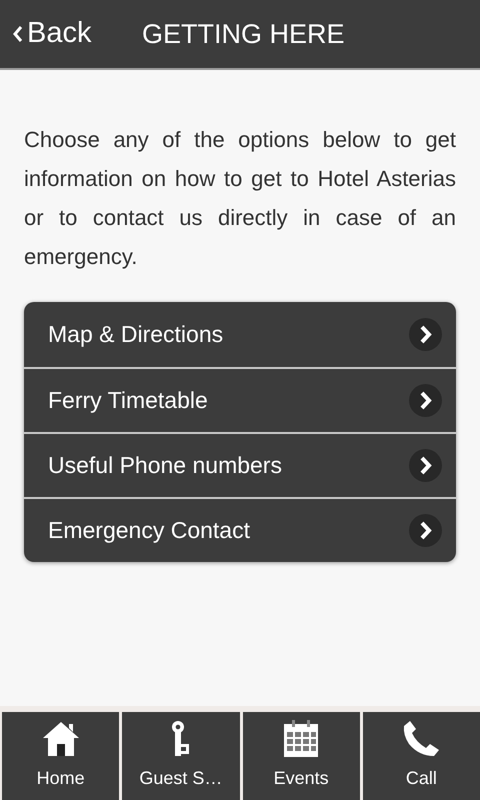  What do you see at coordinates (240, 334) in the screenshot?
I see `option-row: Map & Directions` at bounding box center [240, 334].